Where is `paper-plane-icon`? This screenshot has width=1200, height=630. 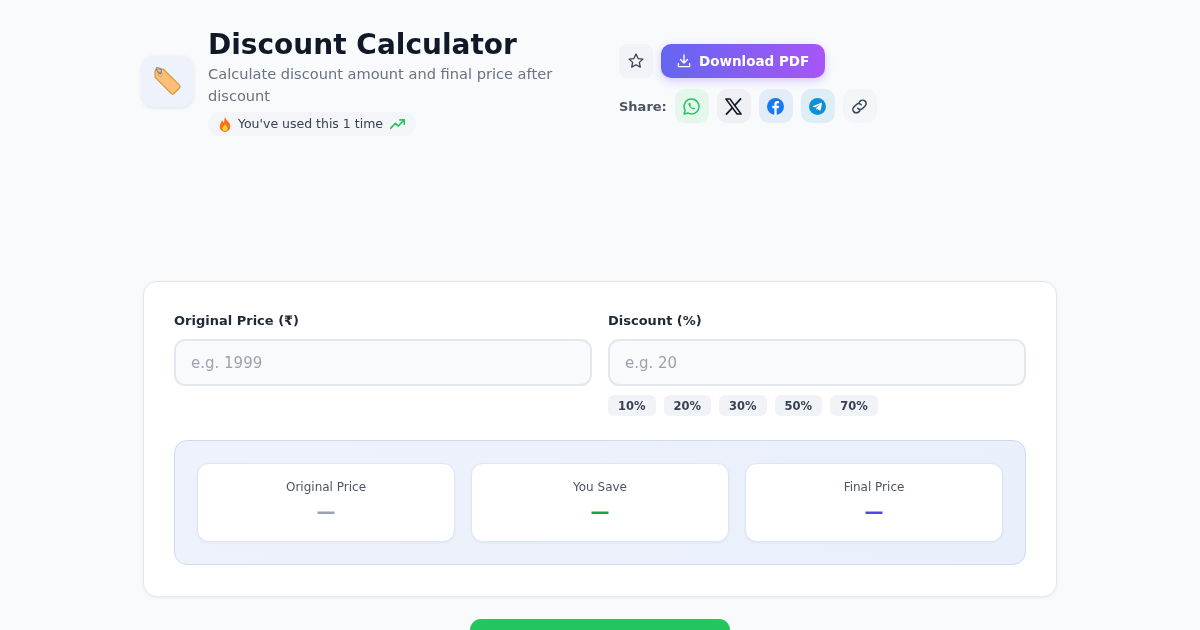 paper-plane-icon is located at coordinates (818, 106).